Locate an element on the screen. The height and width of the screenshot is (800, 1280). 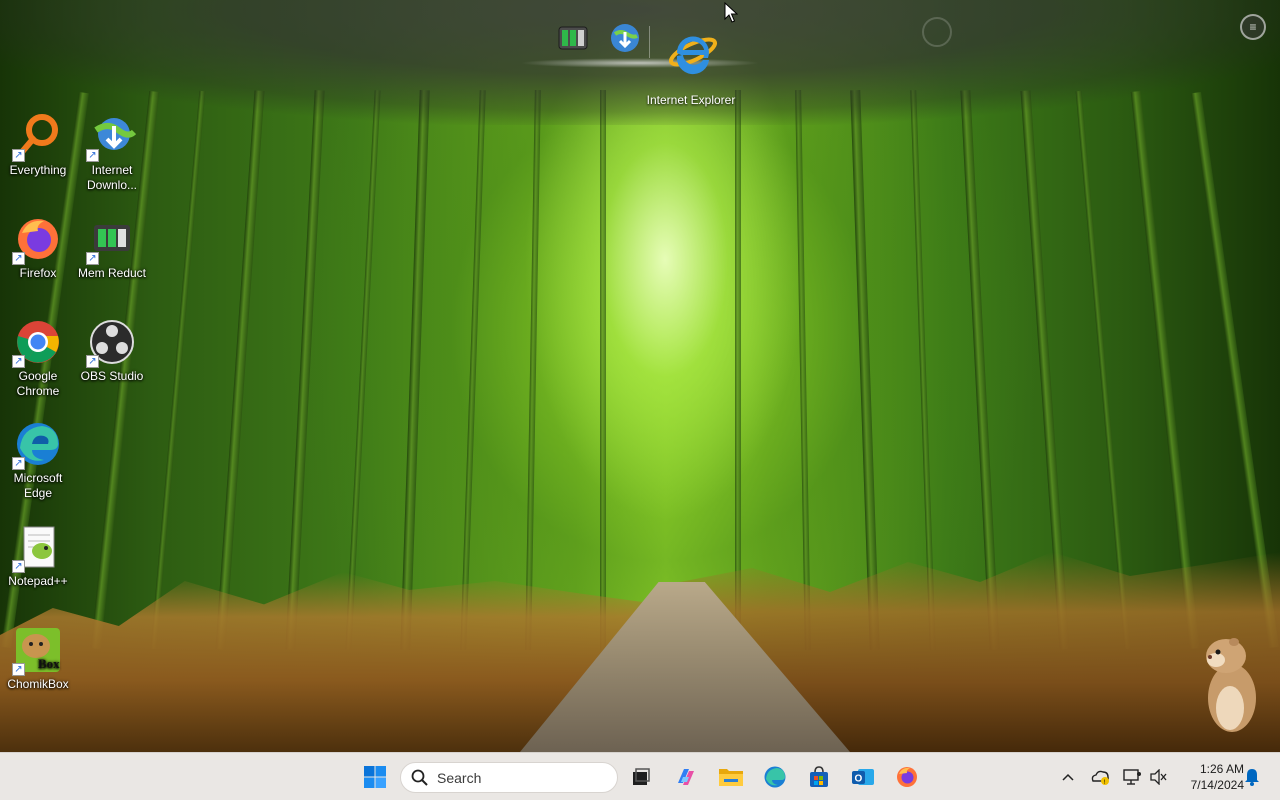
taskbar: Search O ! 1:26 AM 7/14/2024 is located at coordinates (640, 776).